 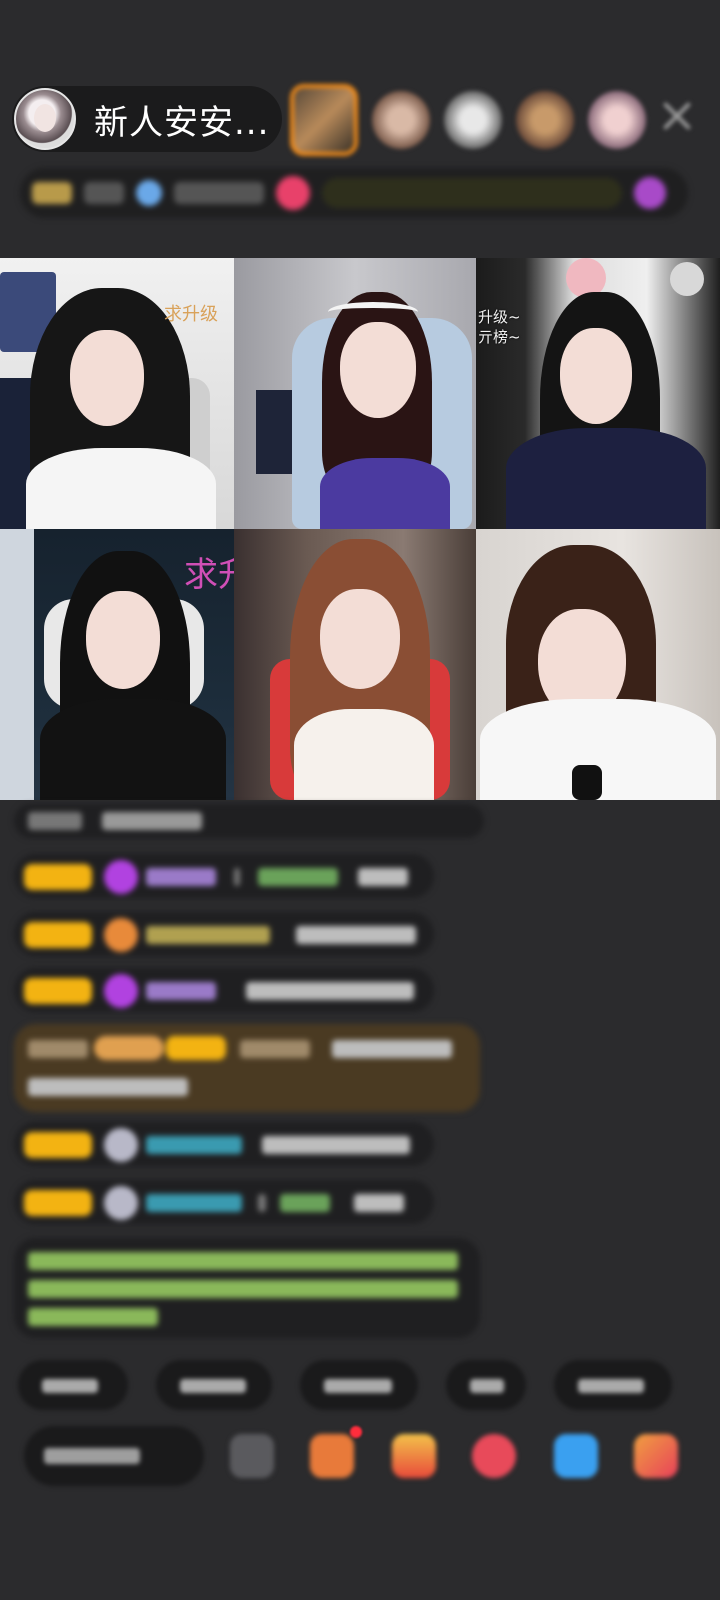 What do you see at coordinates (247, 1068) in the screenshot?
I see `chat-message-highlight` at bounding box center [247, 1068].